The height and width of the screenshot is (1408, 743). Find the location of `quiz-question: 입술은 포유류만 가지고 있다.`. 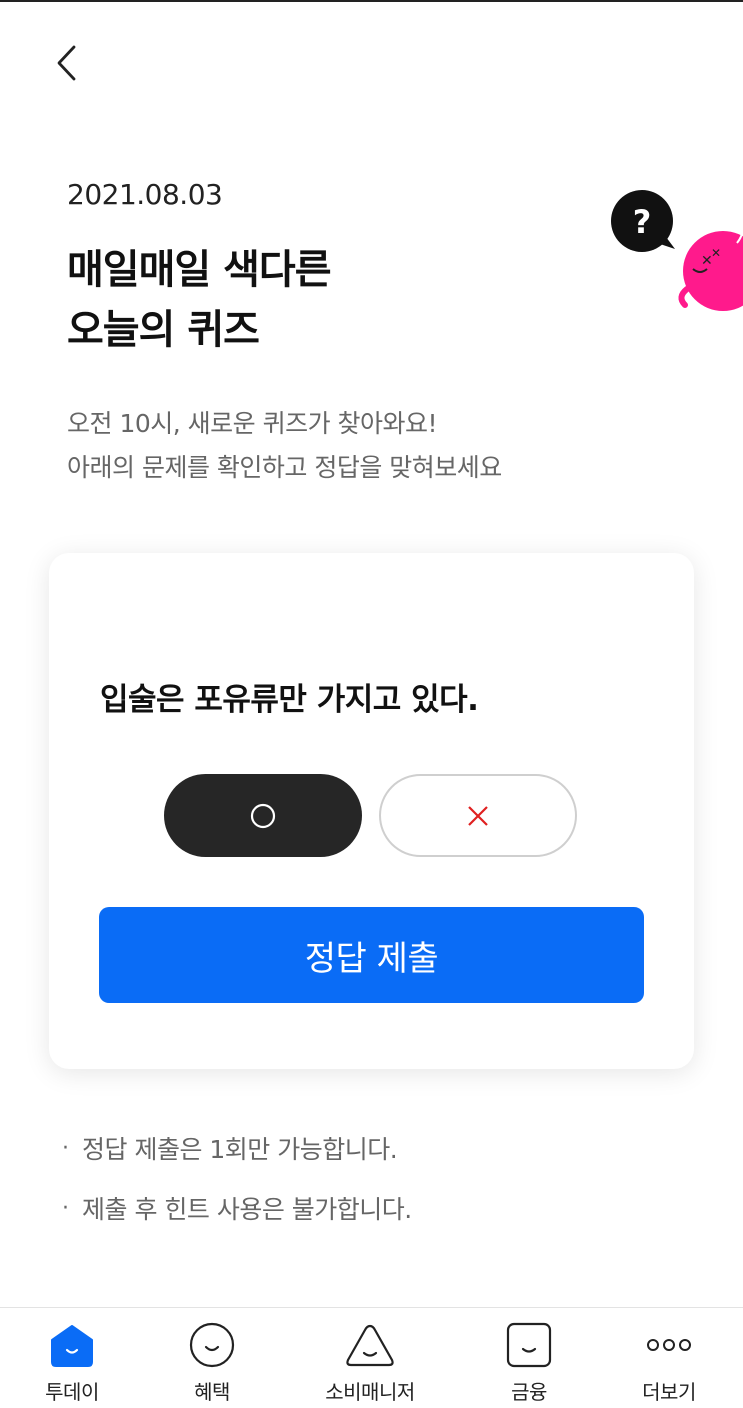

quiz-question: 입술은 포유류만 가지고 있다. is located at coordinates (289, 700).